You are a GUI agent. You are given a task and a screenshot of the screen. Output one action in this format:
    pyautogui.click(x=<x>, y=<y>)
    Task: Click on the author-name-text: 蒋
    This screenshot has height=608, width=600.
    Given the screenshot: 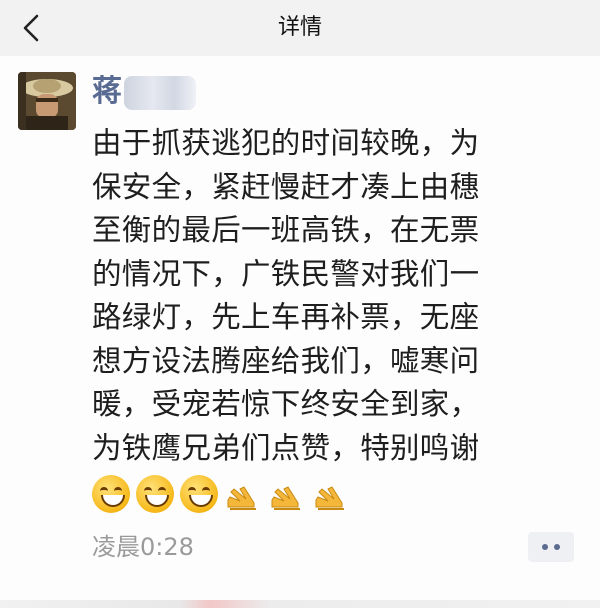 What is the action you would take?
    pyautogui.click(x=107, y=91)
    